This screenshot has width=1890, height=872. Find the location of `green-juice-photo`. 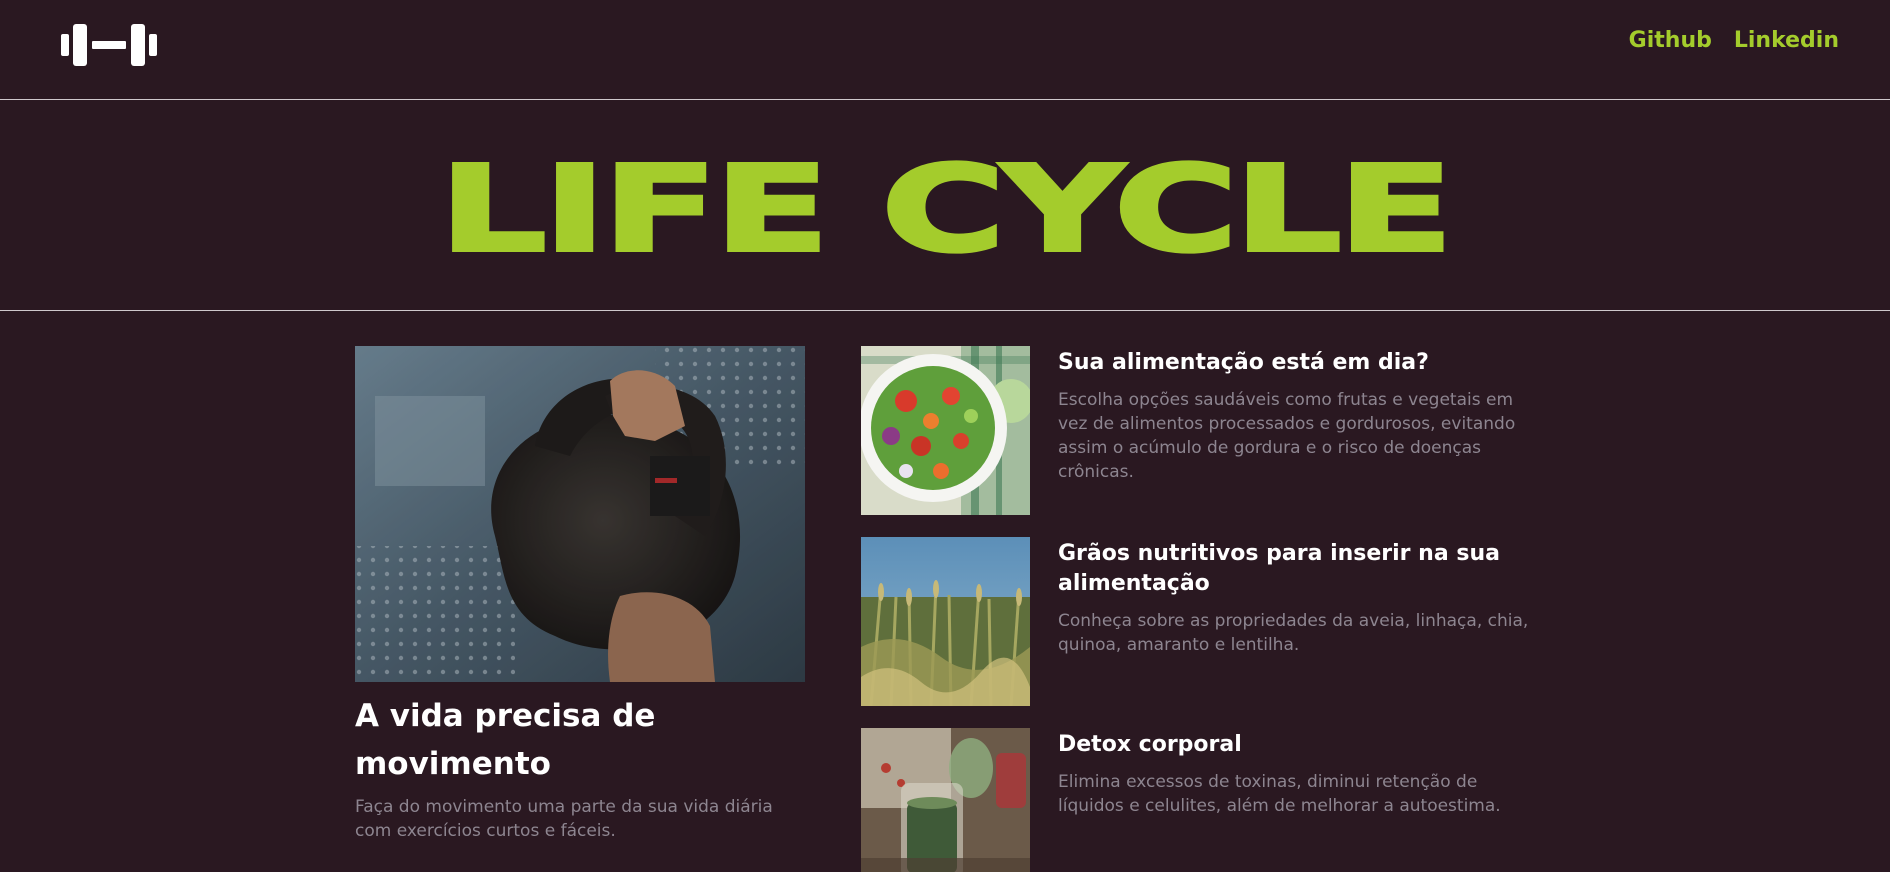

green-juice-photo is located at coordinates (945, 800).